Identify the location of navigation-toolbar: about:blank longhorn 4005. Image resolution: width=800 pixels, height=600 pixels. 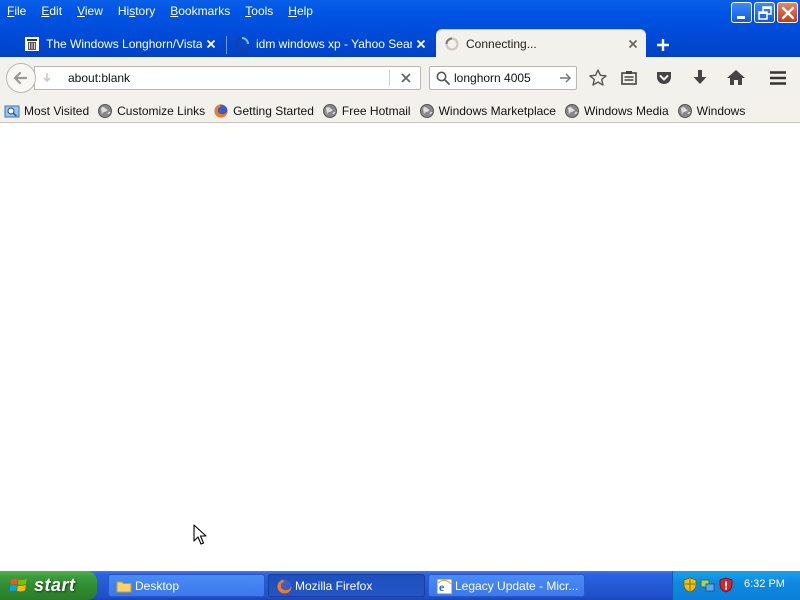
(400, 78).